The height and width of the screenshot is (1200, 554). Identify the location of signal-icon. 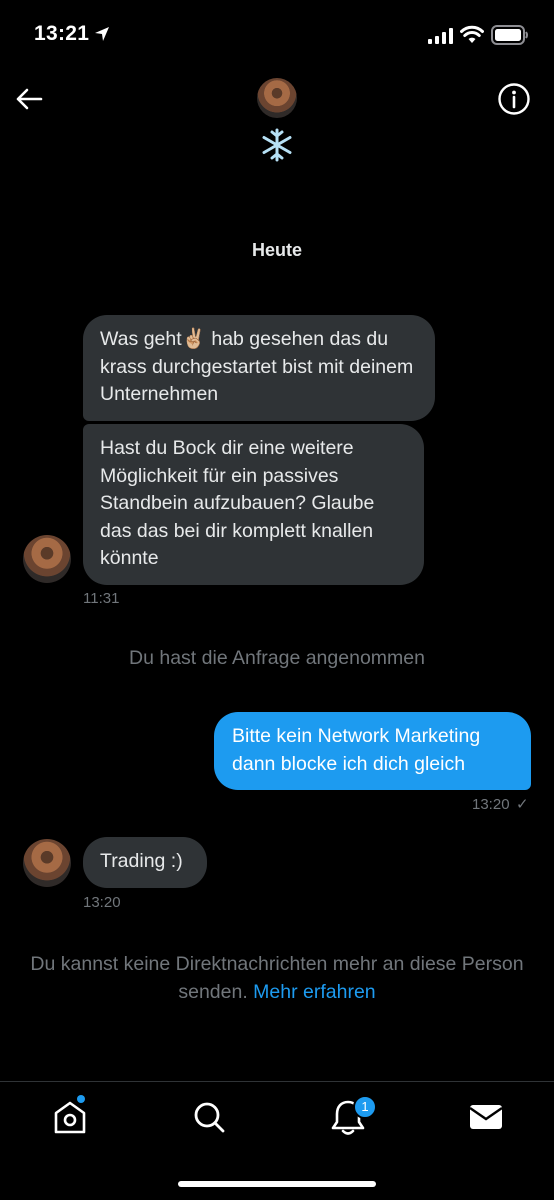
(440, 36).